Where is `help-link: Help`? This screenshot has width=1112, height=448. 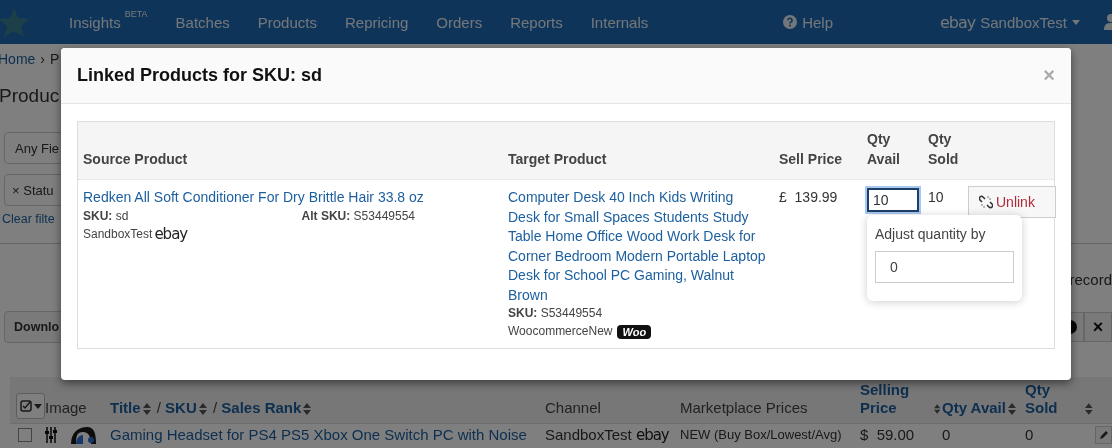
help-link: Help is located at coordinates (808, 22).